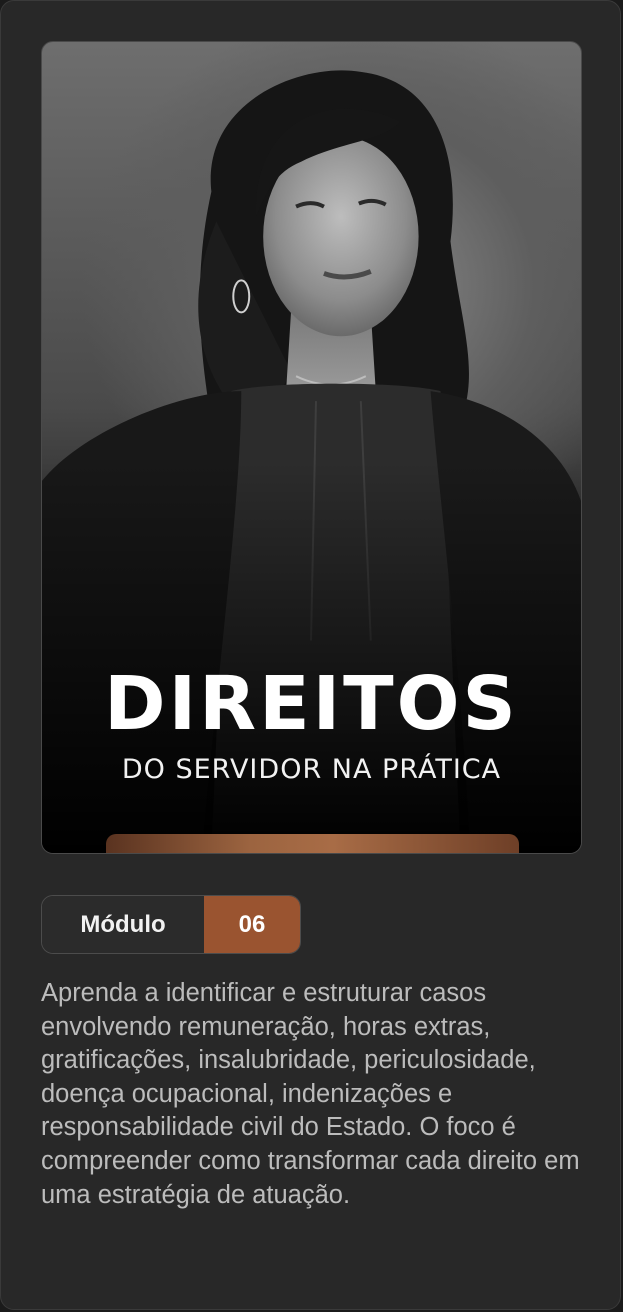 The image size is (623, 1312). I want to click on module-number: 06, so click(252, 924).